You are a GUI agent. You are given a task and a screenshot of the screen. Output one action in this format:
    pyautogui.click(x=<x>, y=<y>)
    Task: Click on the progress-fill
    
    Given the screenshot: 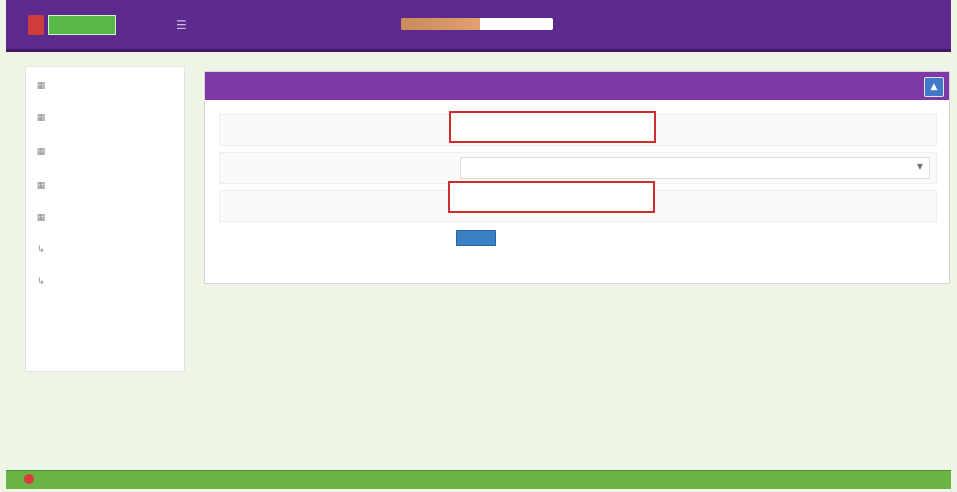 What is the action you would take?
    pyautogui.click(x=441, y=24)
    